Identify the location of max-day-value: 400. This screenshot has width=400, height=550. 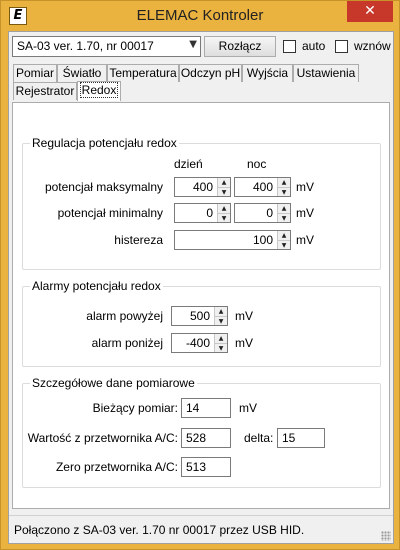
(195, 187).